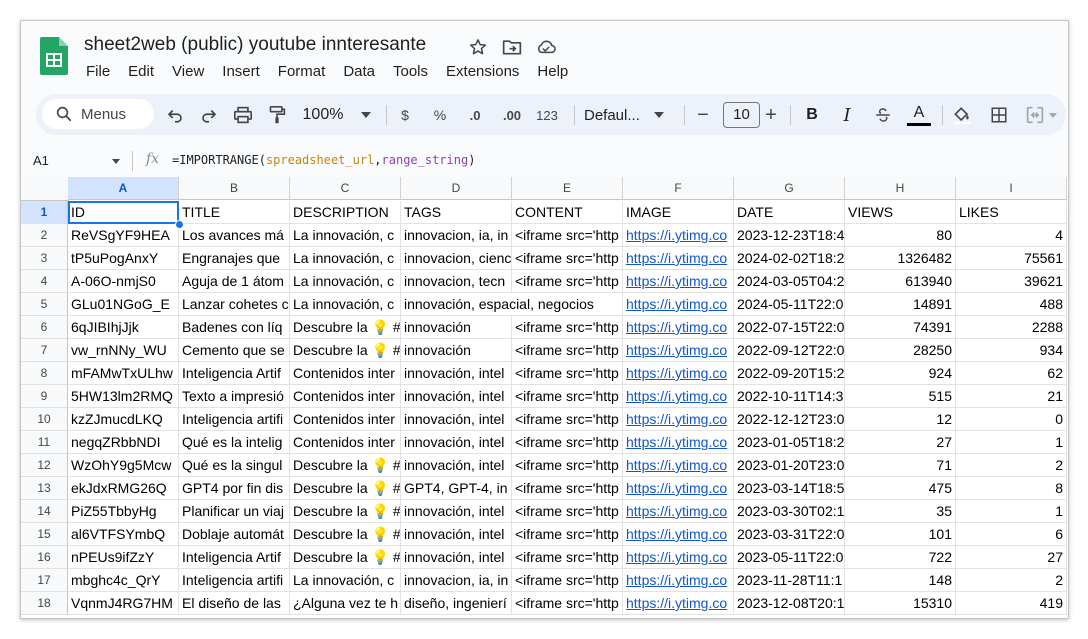 Image resolution: width=1088 pixels, height=639 pixels. I want to click on header-cell: IMAGE, so click(678, 212).